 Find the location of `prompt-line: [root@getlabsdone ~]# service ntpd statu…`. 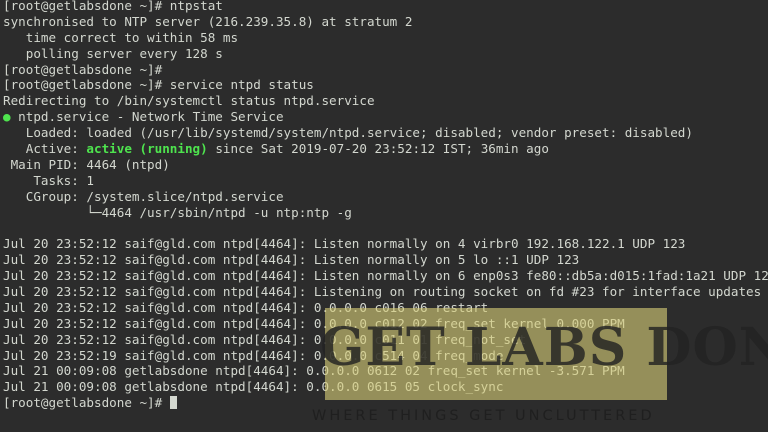

prompt-line: [root@getlabsdone ~]# service ntpd statu… is located at coordinates (158, 85).